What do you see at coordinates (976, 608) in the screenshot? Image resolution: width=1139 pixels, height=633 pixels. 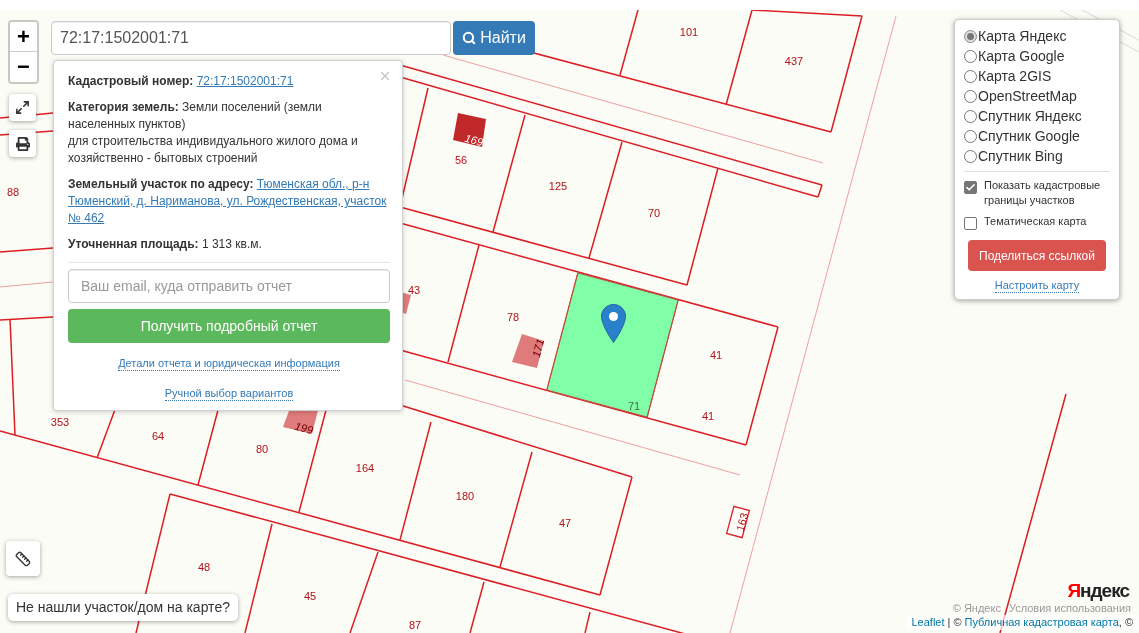 I see `copyright-notice: © Яндекс` at bounding box center [976, 608].